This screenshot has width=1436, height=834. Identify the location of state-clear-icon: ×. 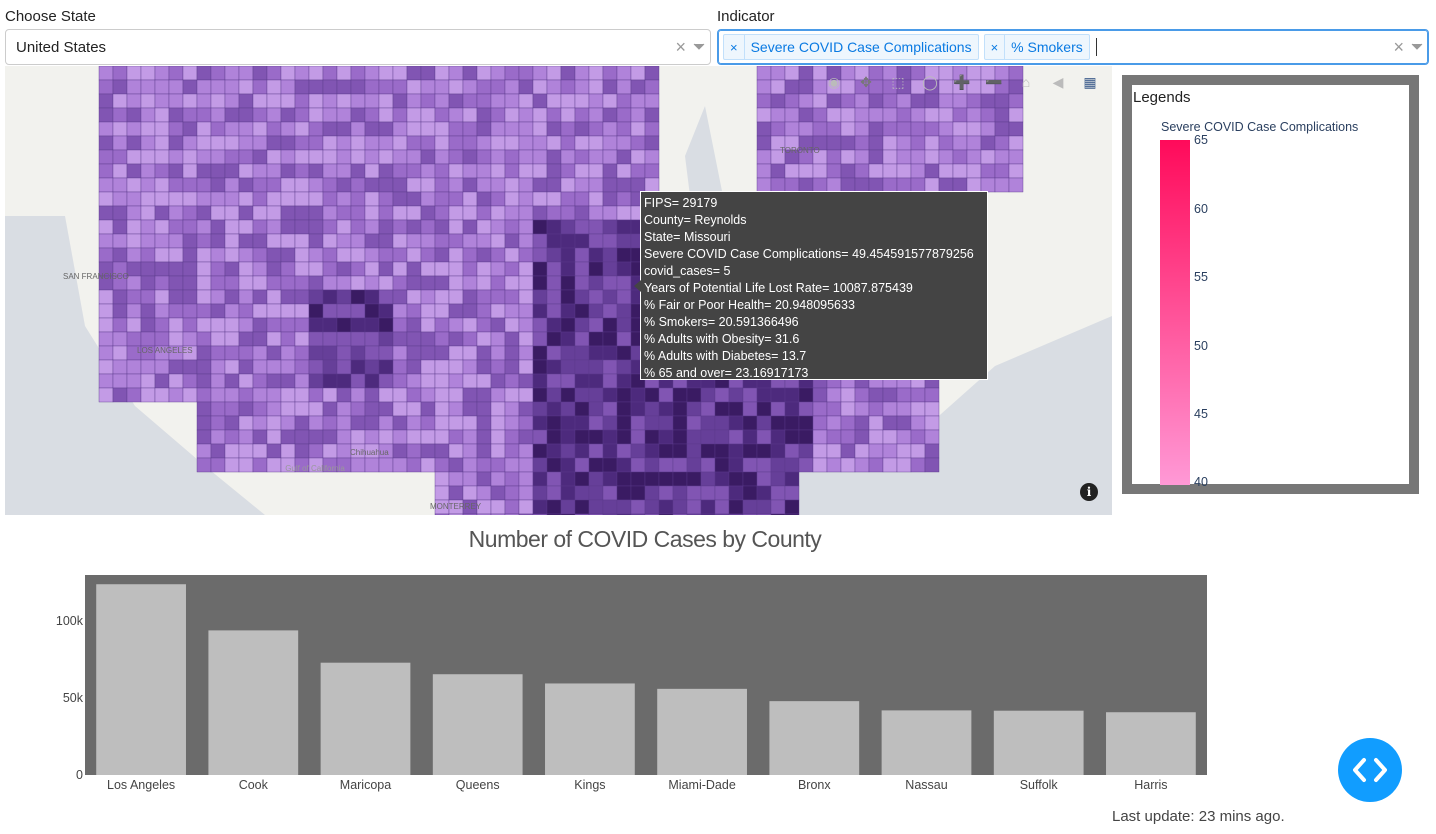
(680, 47).